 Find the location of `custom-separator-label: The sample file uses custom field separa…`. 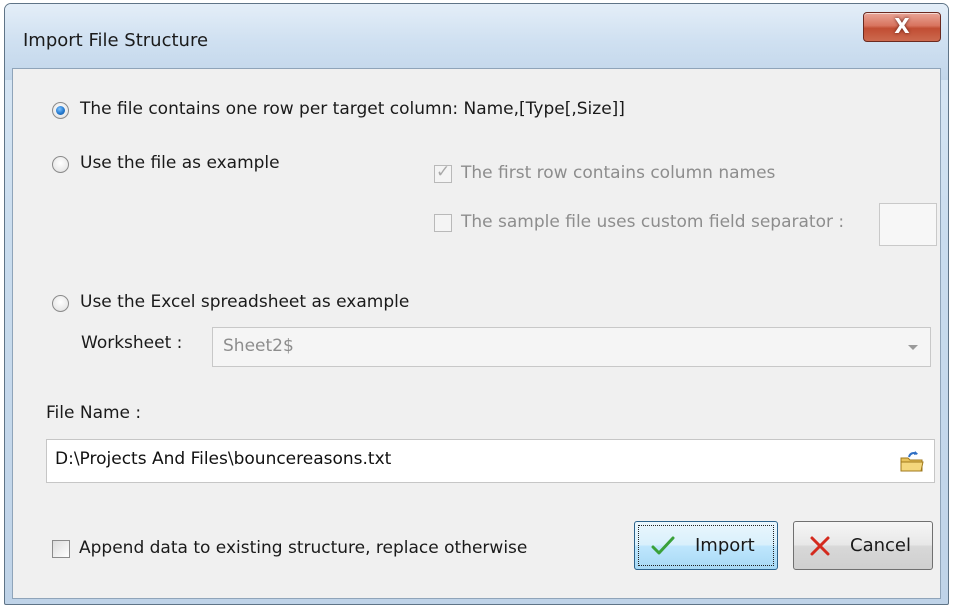

custom-separator-label: The sample file uses custom field separa… is located at coordinates (653, 222).